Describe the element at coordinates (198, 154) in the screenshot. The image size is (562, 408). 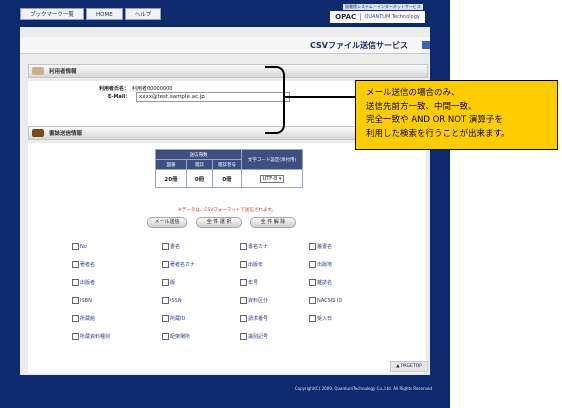
I see `count-header: 送信冊数` at that location.